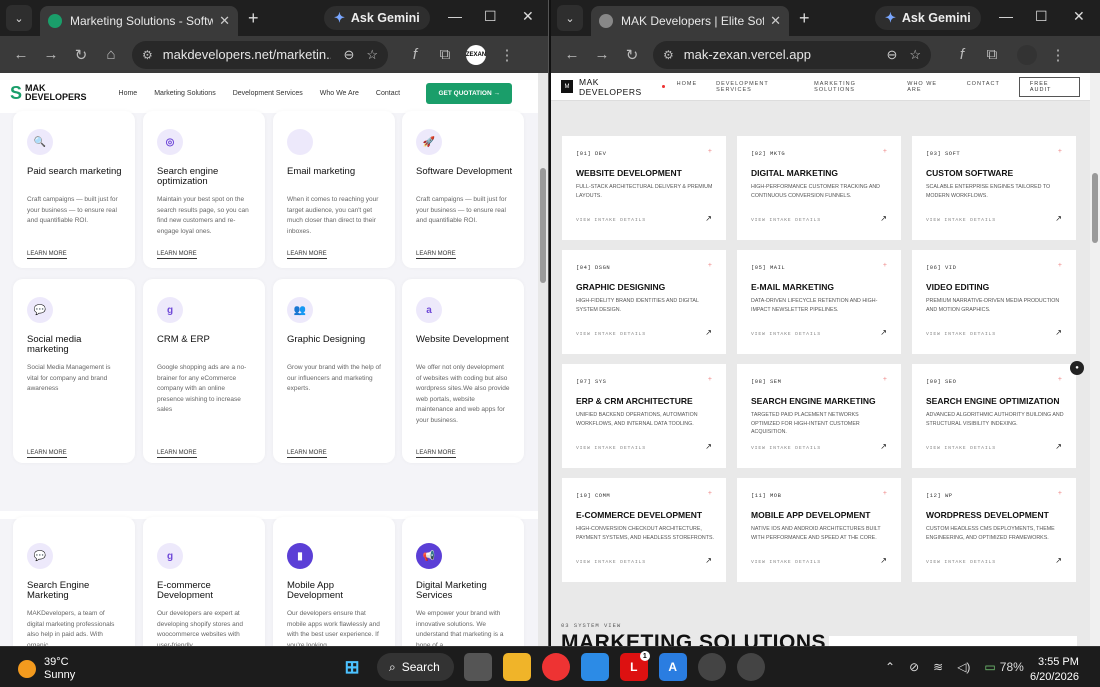 The height and width of the screenshot is (687, 1100). What do you see at coordinates (851, 87) in the screenshot?
I see `nav-marketing-solutions: MARKETING SOLUTIONS` at bounding box center [851, 87].